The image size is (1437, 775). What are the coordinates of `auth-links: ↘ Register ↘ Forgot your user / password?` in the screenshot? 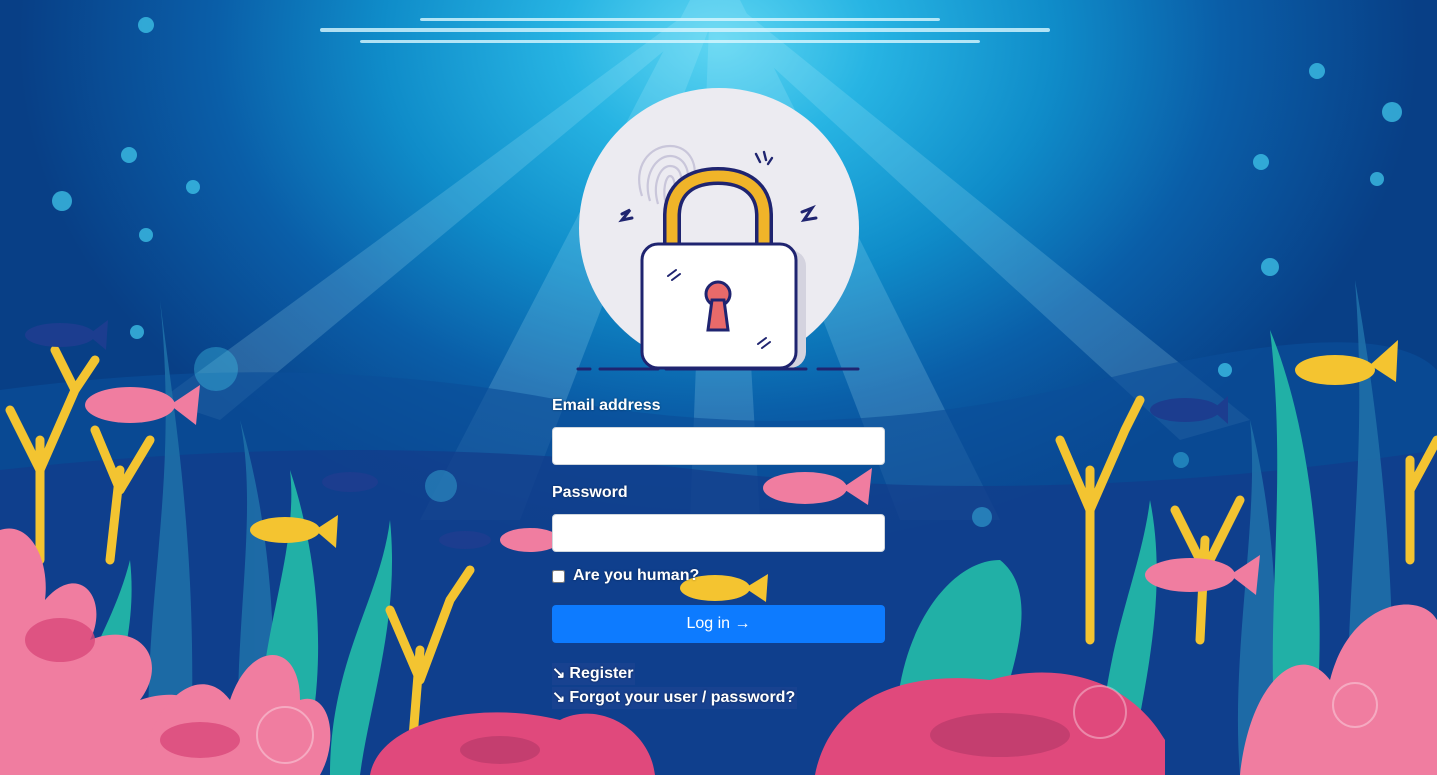 It's located at (718, 686).